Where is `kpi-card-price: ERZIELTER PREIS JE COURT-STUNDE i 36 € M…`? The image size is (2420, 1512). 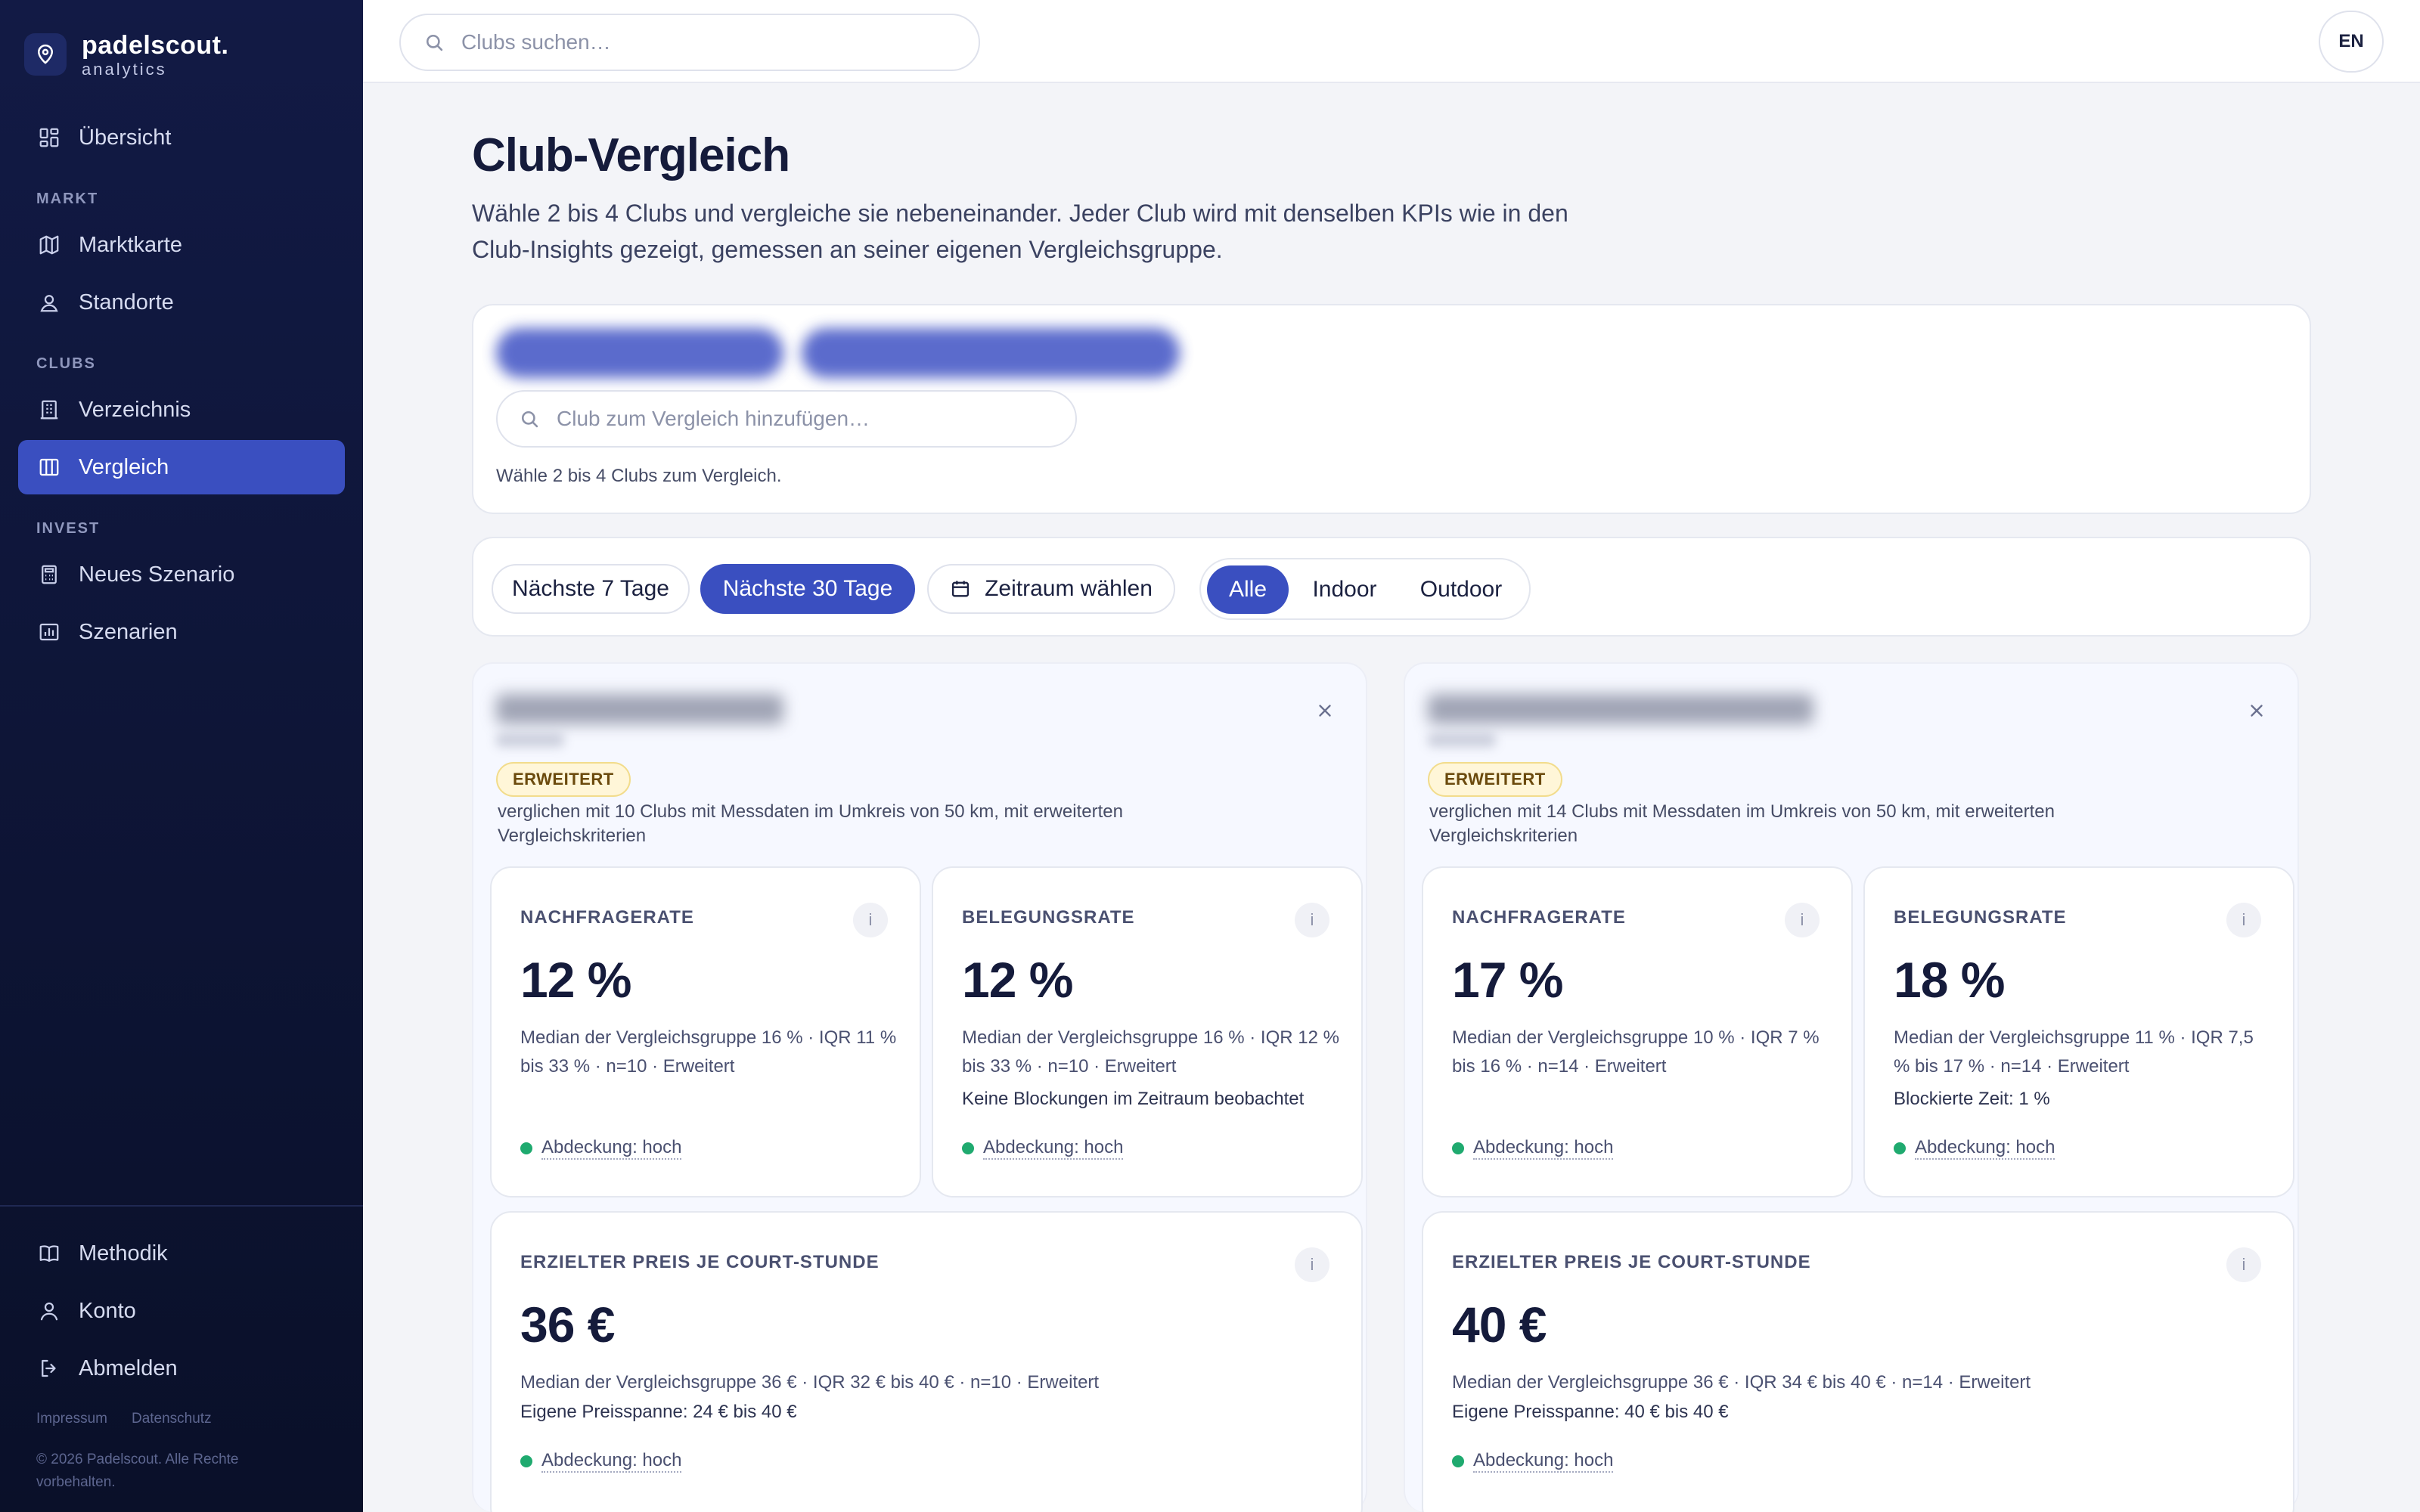
kpi-card-price: ERZIELTER PREIS JE COURT-STUNDE i 36 € M… is located at coordinates (926, 1361).